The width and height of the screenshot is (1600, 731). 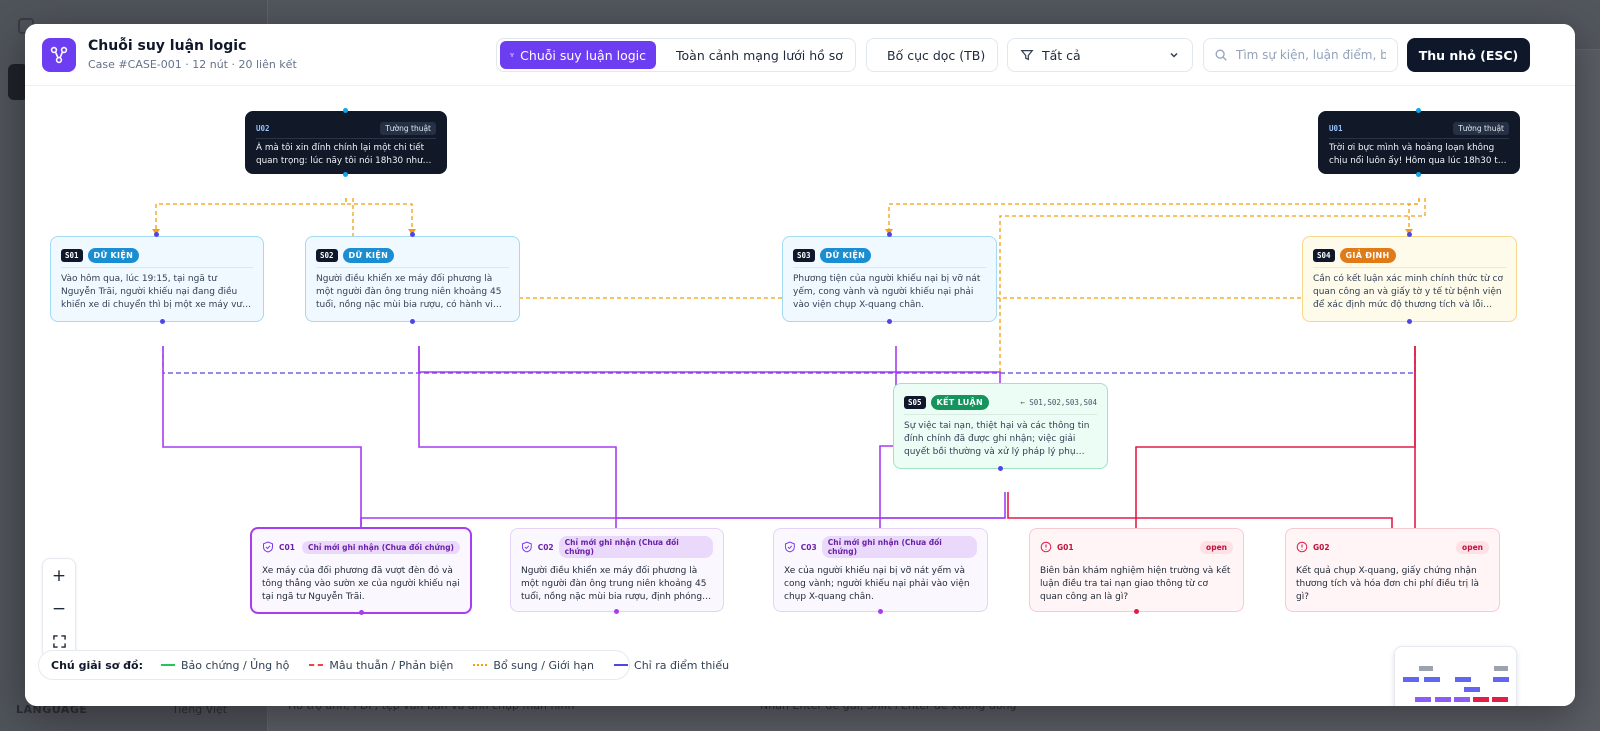 What do you see at coordinates (262, 444) in the screenshot?
I see `edge-s01-c01` at bounding box center [262, 444].